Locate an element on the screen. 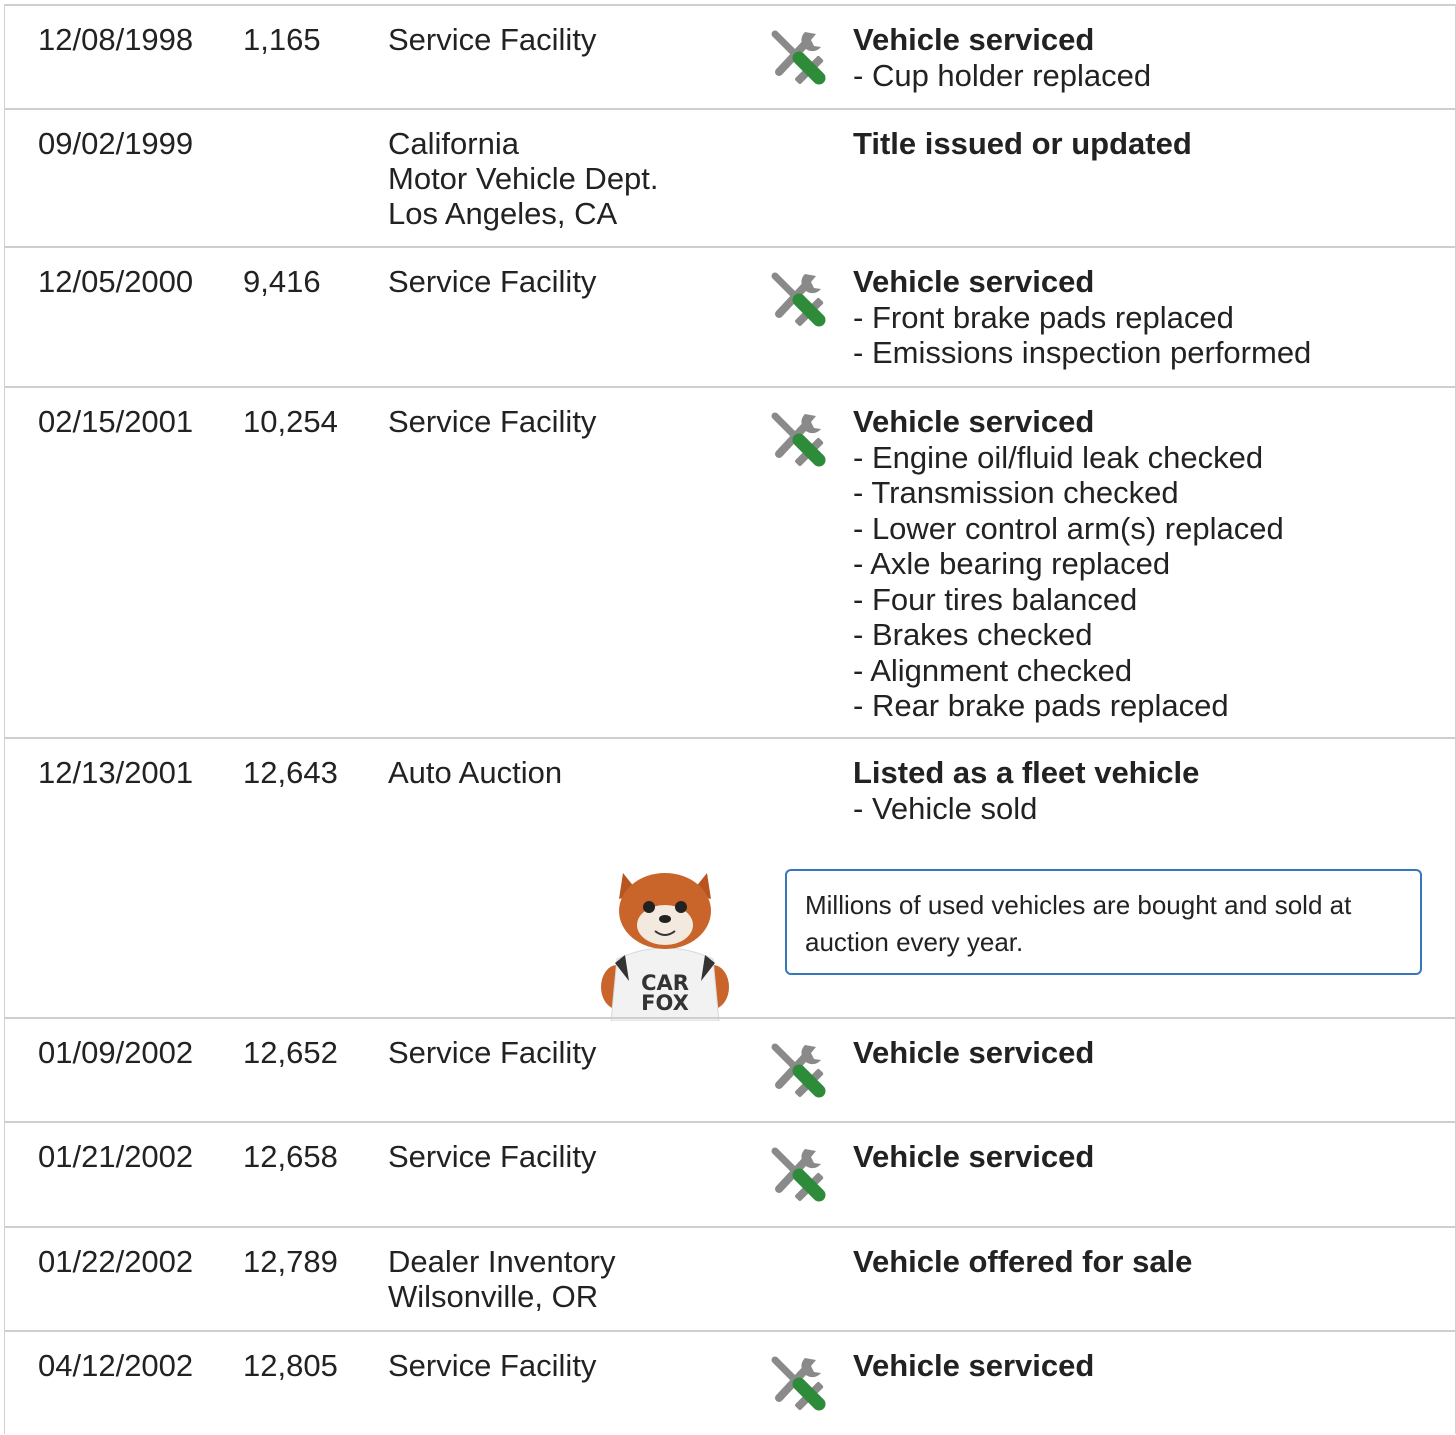 Image resolution: width=1456 pixels, height=1435 pixels. source-line: Motor Vehicle Dept. is located at coordinates (523, 178).